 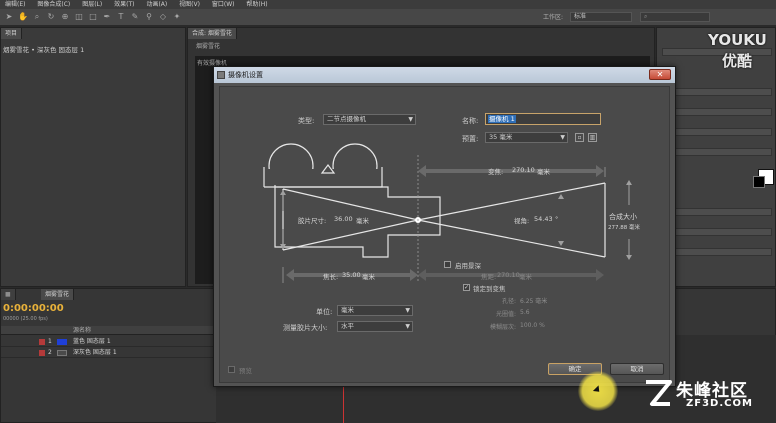 I want to click on character-scale, so click(x=717, y=252).